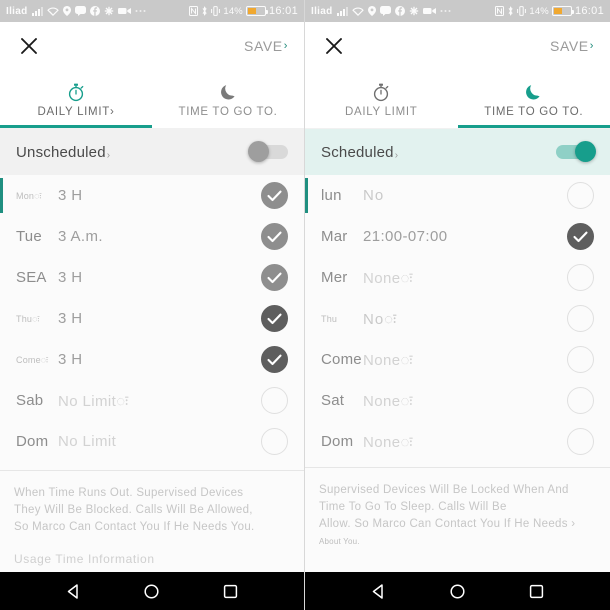 The height and width of the screenshot is (610, 610). What do you see at coordinates (152, 559) in the screenshot?
I see `usage-time-information-link: Usage Time Information` at bounding box center [152, 559].